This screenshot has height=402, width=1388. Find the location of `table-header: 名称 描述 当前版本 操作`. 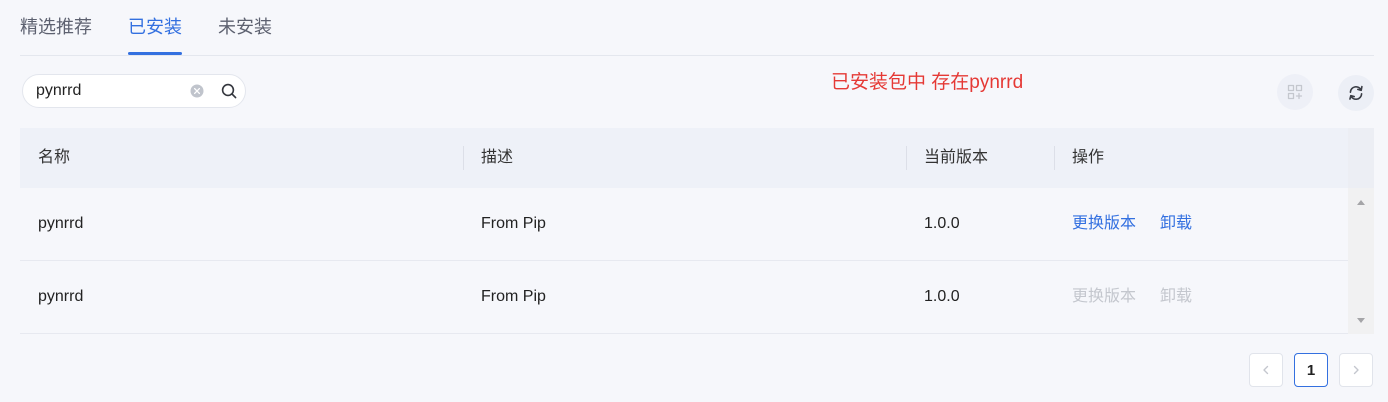

table-header: 名称 描述 当前版本 操作 is located at coordinates (684, 158).